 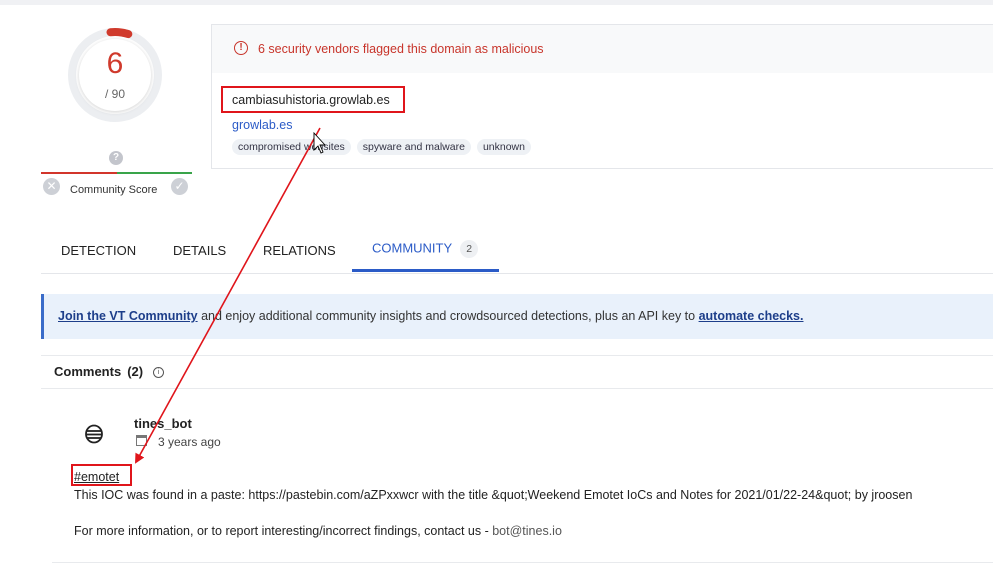 What do you see at coordinates (94, 434) in the screenshot?
I see `bot-avatar-icon` at bounding box center [94, 434].